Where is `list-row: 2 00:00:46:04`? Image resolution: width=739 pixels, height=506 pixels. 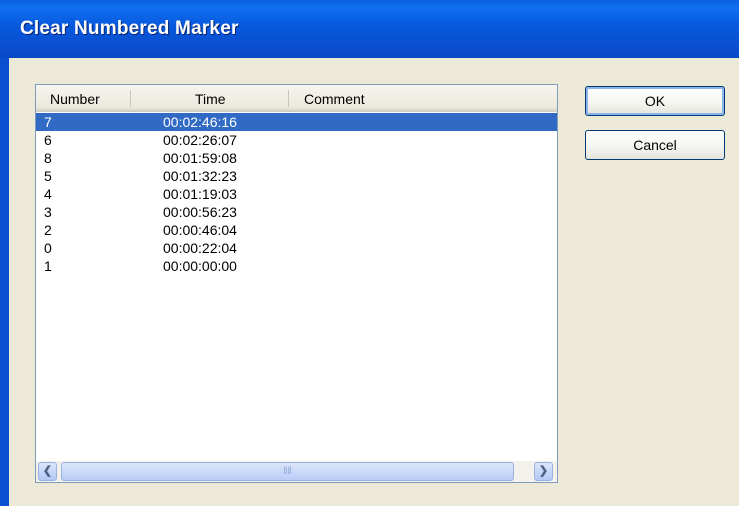 list-row: 2 00:00:46:04 is located at coordinates (296, 230).